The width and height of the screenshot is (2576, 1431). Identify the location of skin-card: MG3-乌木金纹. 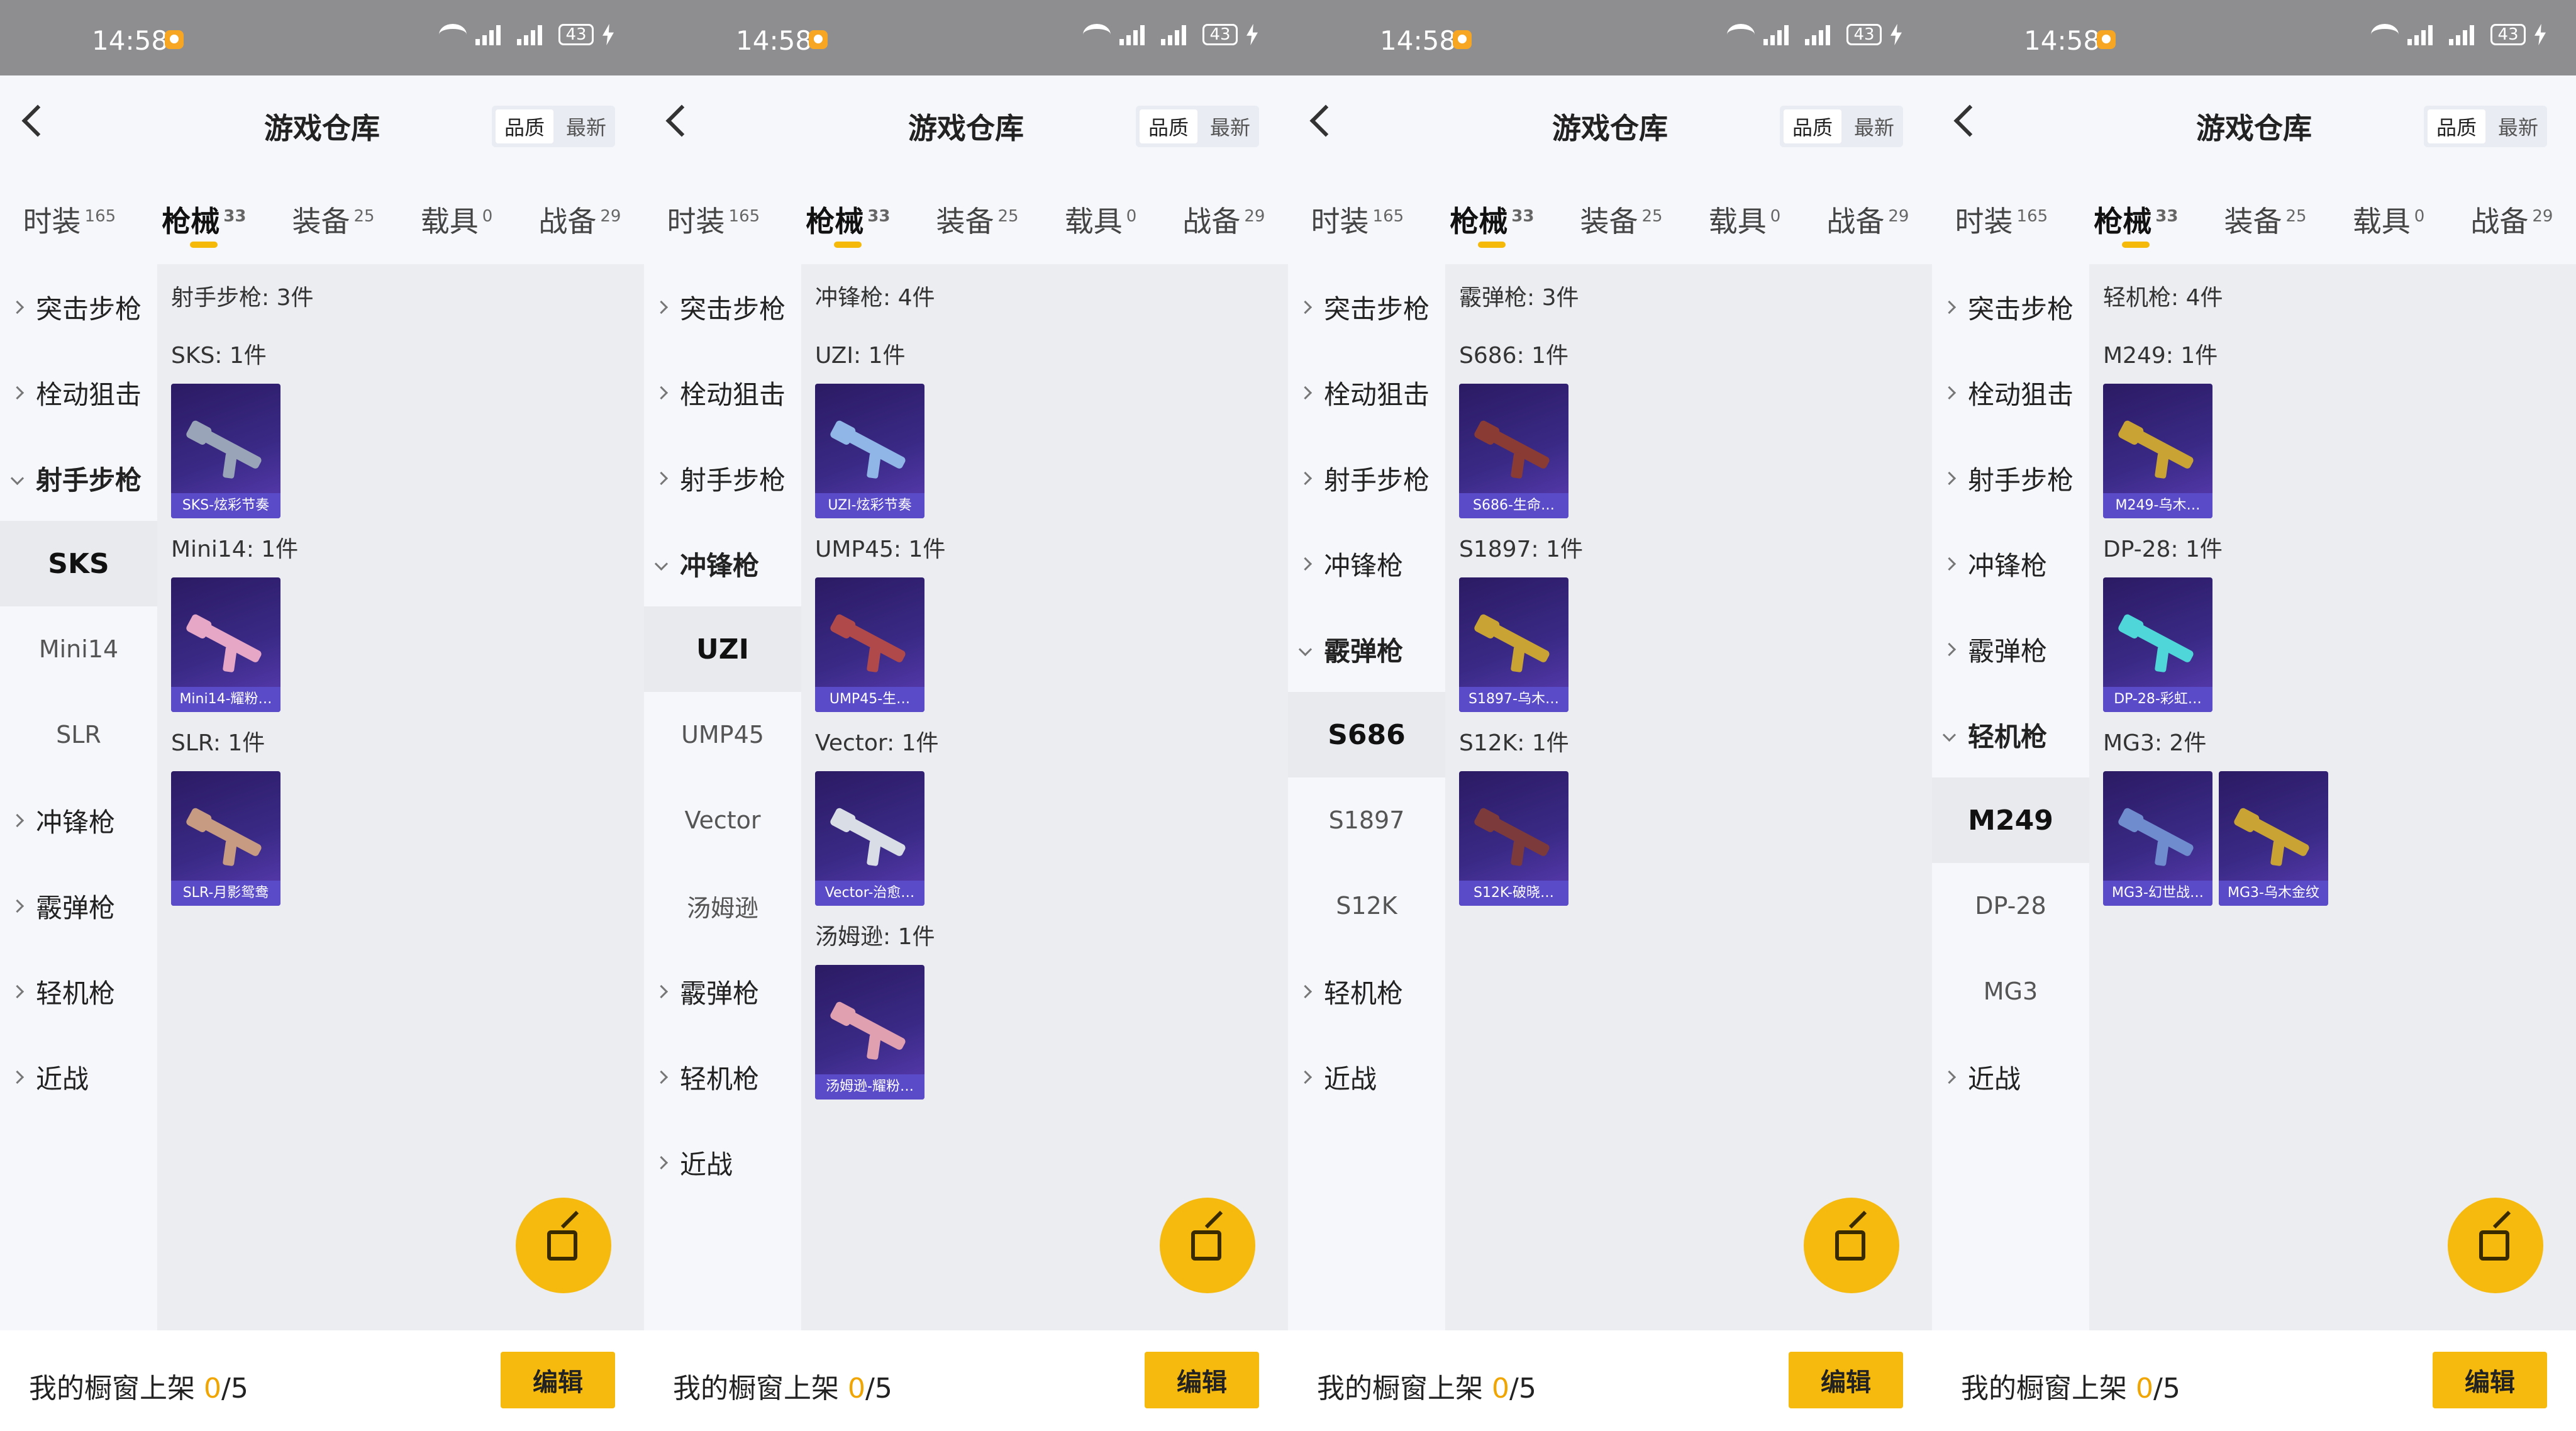
(2273, 839).